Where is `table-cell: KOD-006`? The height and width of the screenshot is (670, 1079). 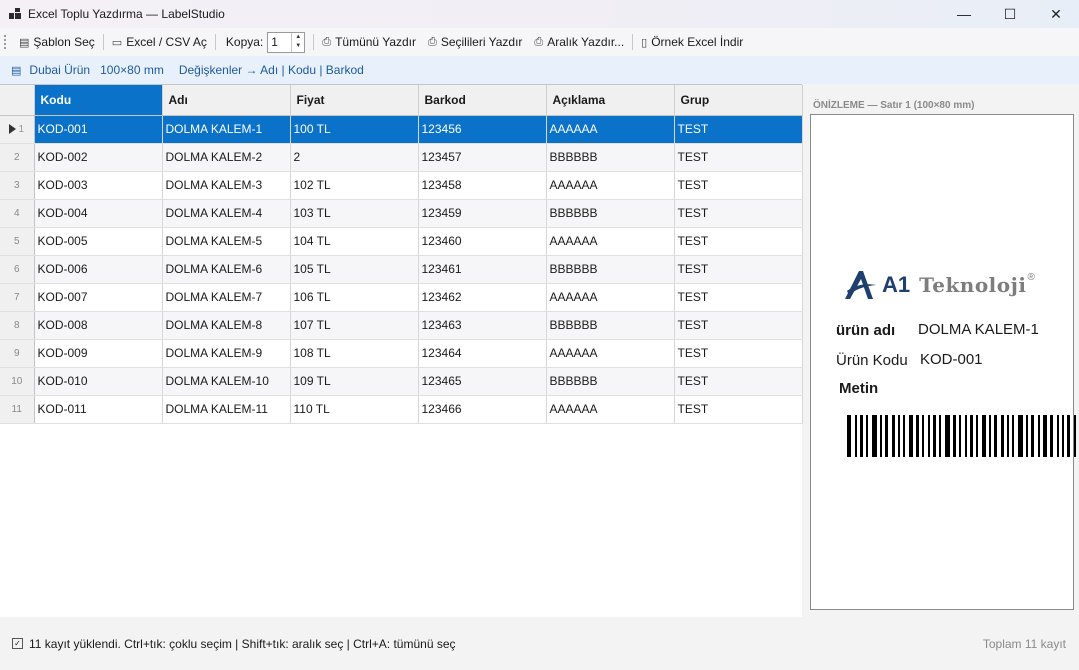
table-cell: KOD-006 is located at coordinates (98, 269).